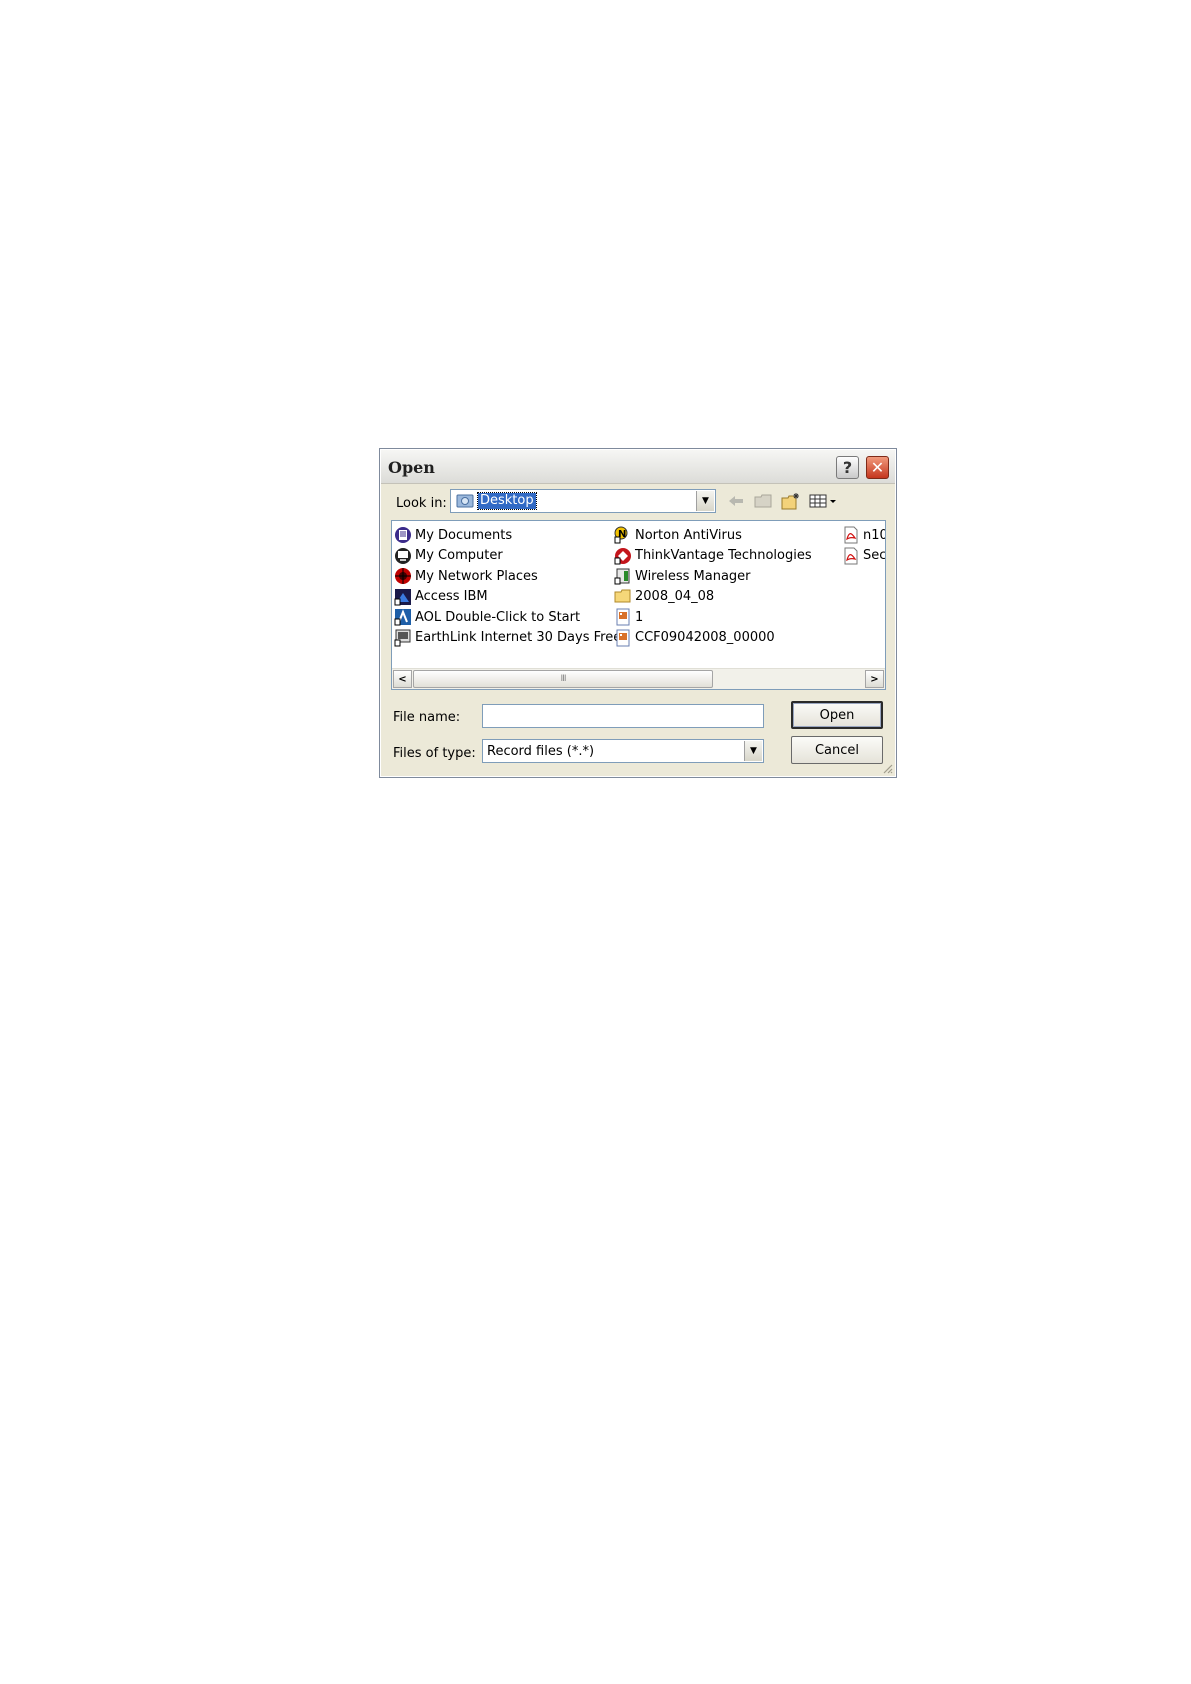 This screenshot has height=1684, width=1191. I want to click on help-button: ?, so click(847, 467).